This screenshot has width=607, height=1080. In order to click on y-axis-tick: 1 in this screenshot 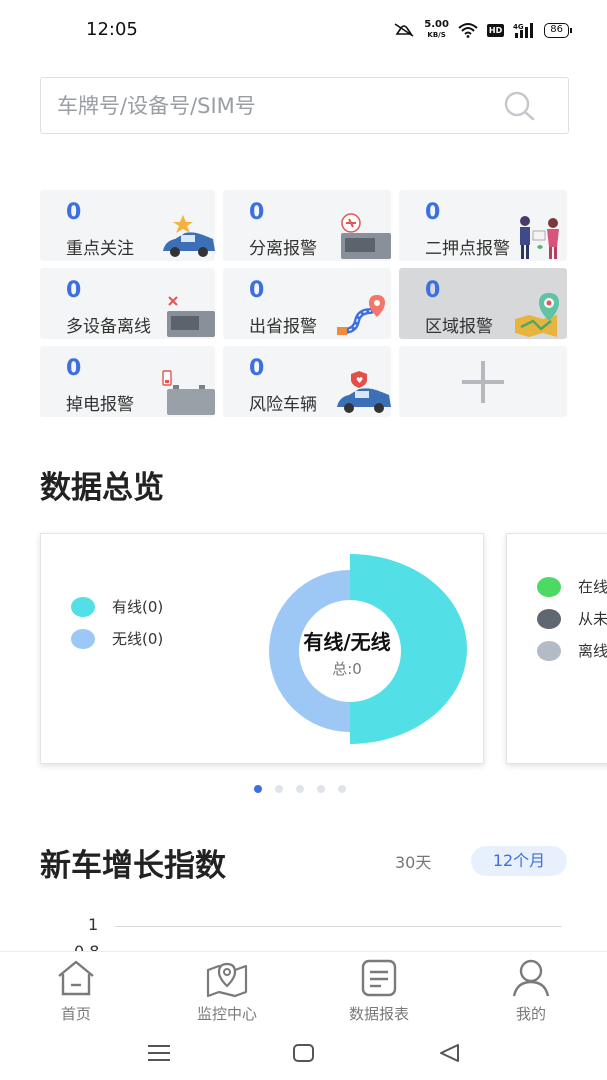, I will do `click(93, 924)`.